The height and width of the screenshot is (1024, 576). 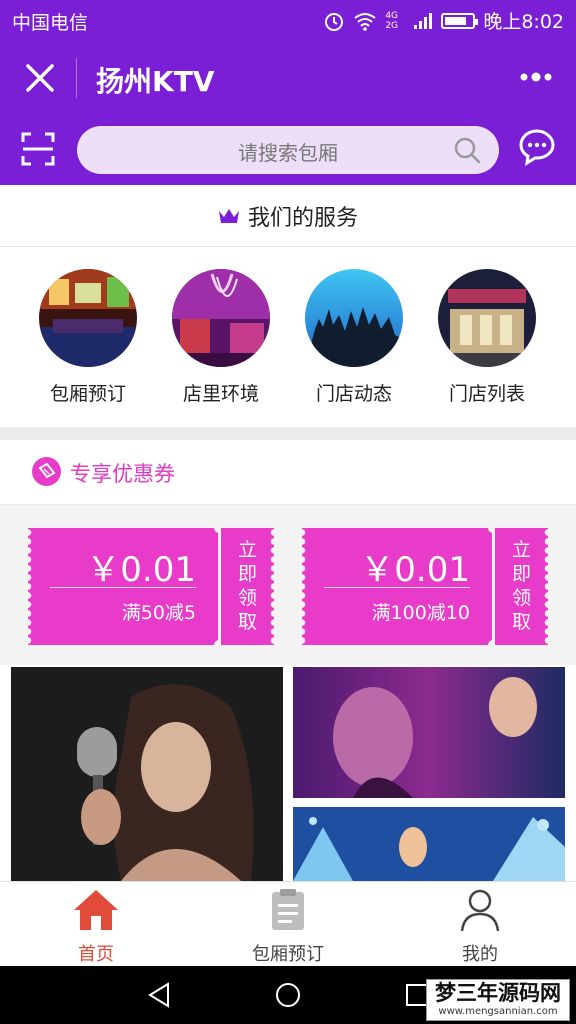 I want to click on coupon-condition: 满50减5, so click(x=158, y=613).